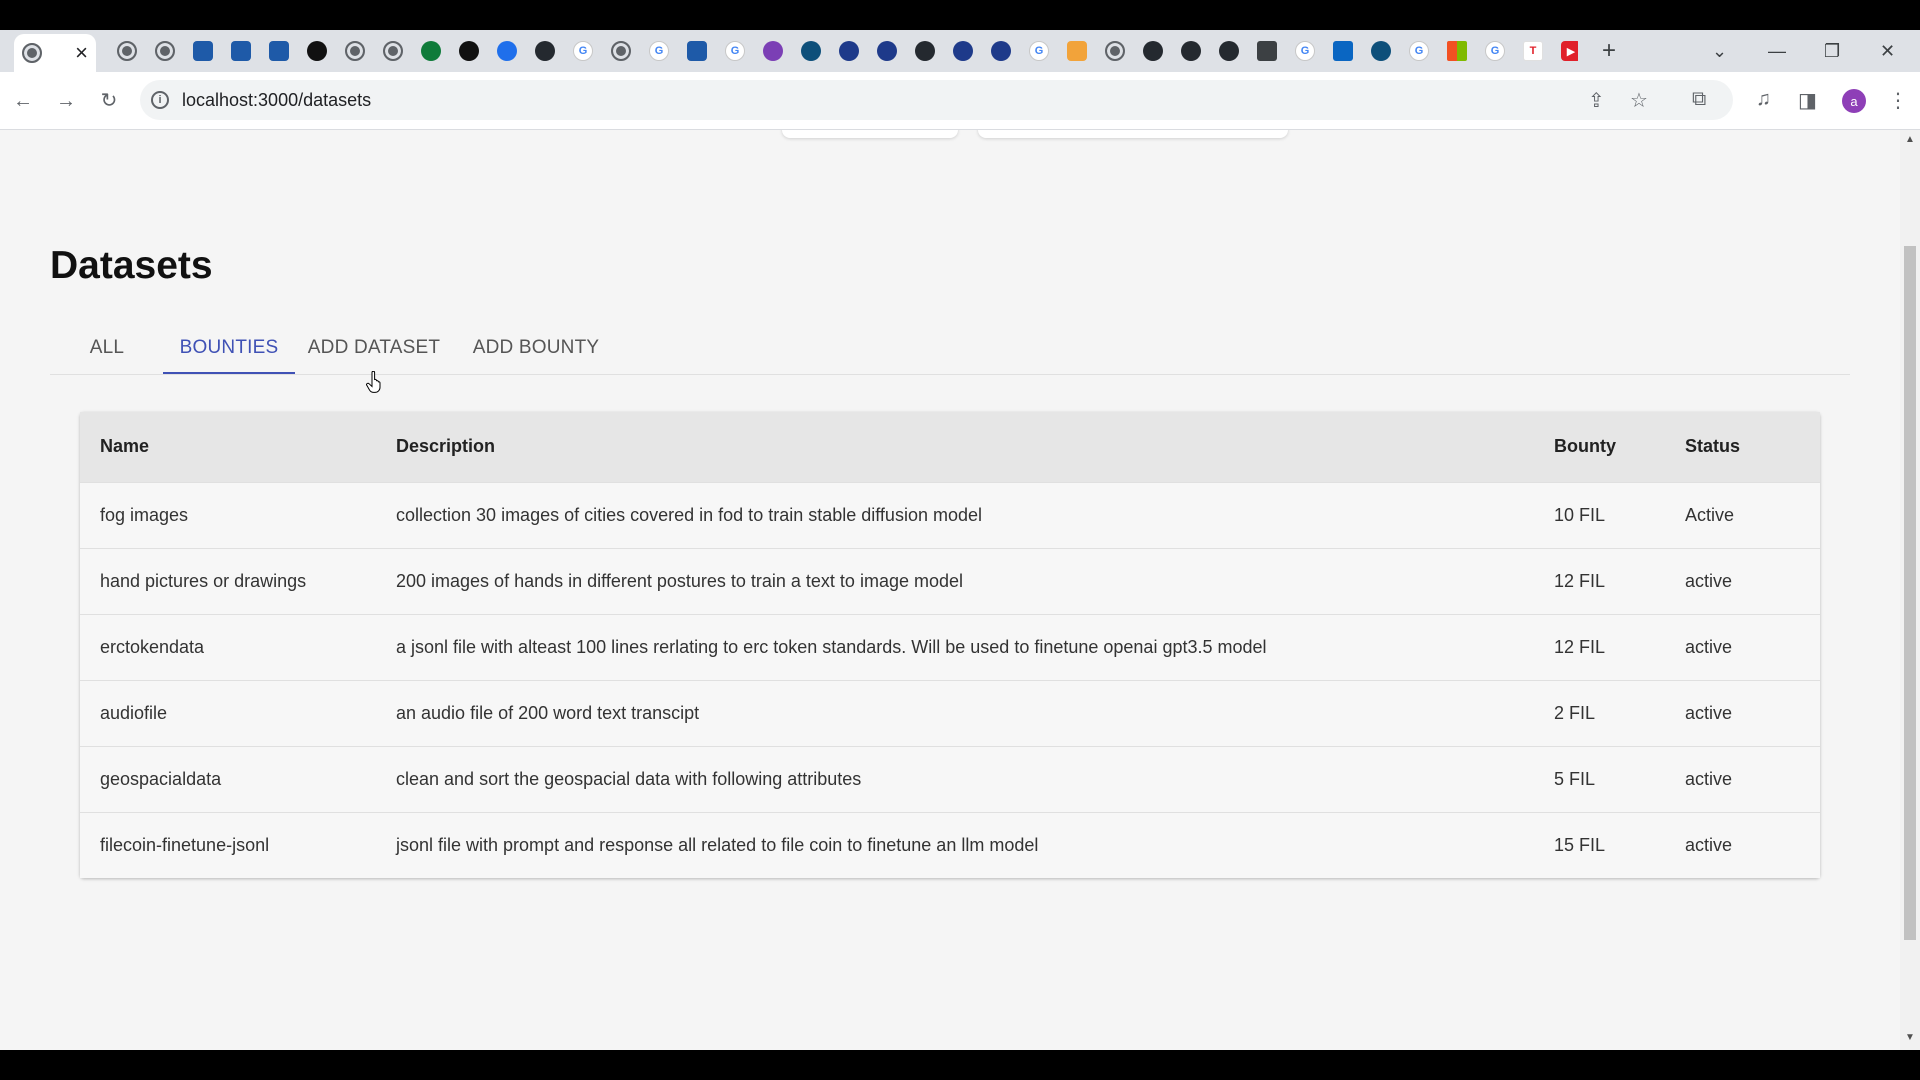 The height and width of the screenshot is (1080, 1920). What do you see at coordinates (1910, 139) in the screenshot?
I see `scroll-up-icon: ▲` at bounding box center [1910, 139].